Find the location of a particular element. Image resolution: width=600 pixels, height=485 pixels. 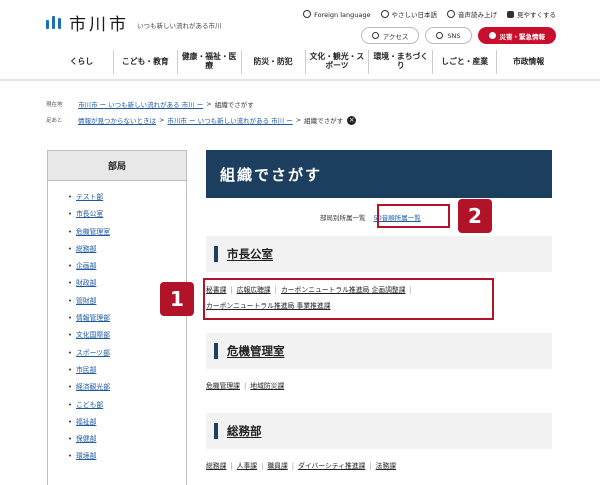

nav-item-children-education: こども・教育 is located at coordinates (144, 62).